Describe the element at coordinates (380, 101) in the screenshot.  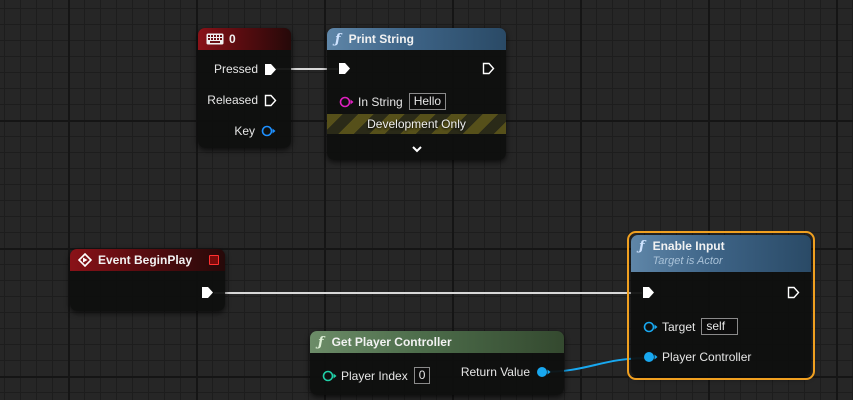
I see `in-string-label: In String` at that location.